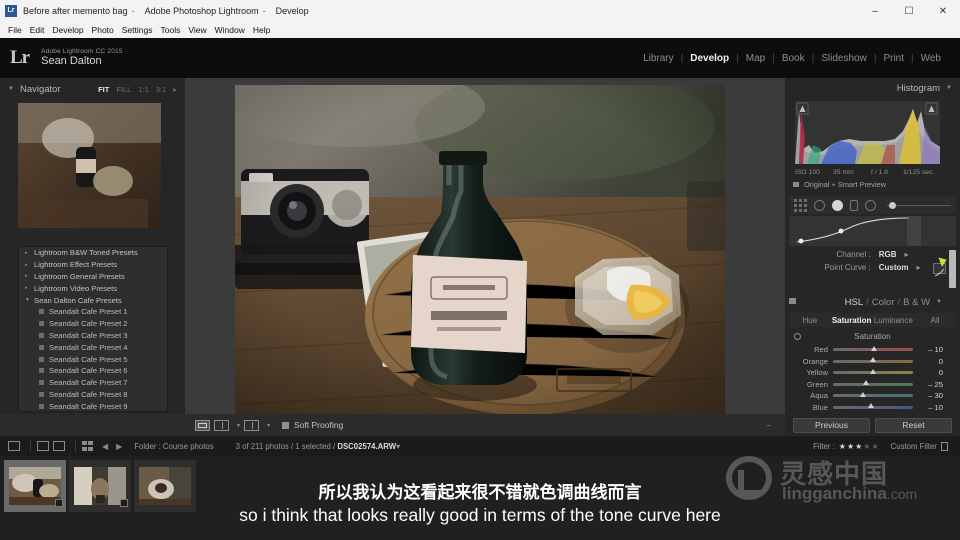  Describe the element at coordinates (952, 269) in the screenshot. I see `right-panel-scrollbar` at that location.